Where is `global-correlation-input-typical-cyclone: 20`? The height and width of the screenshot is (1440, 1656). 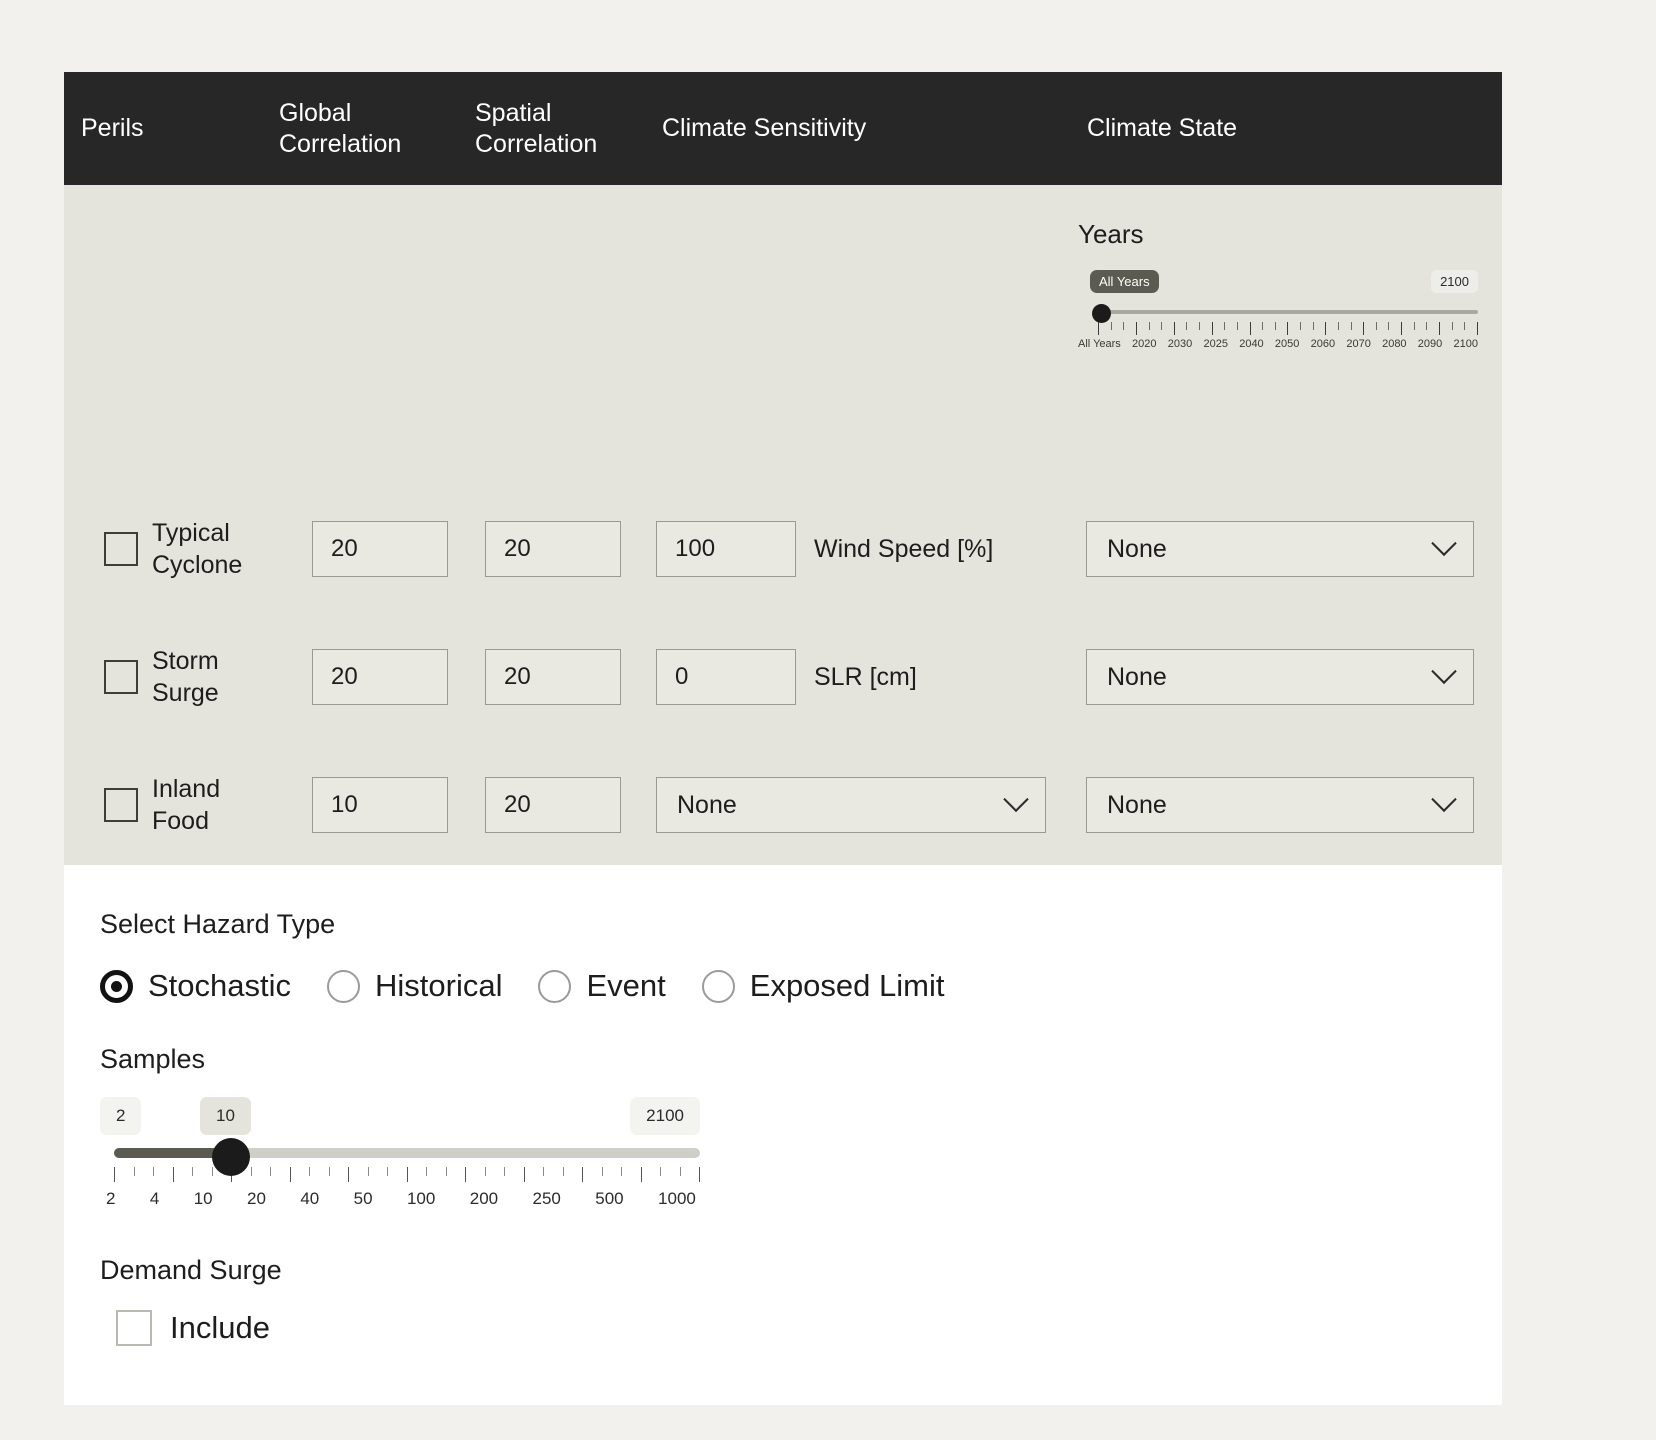
global-correlation-input-typical-cyclone: 20 is located at coordinates (380, 549).